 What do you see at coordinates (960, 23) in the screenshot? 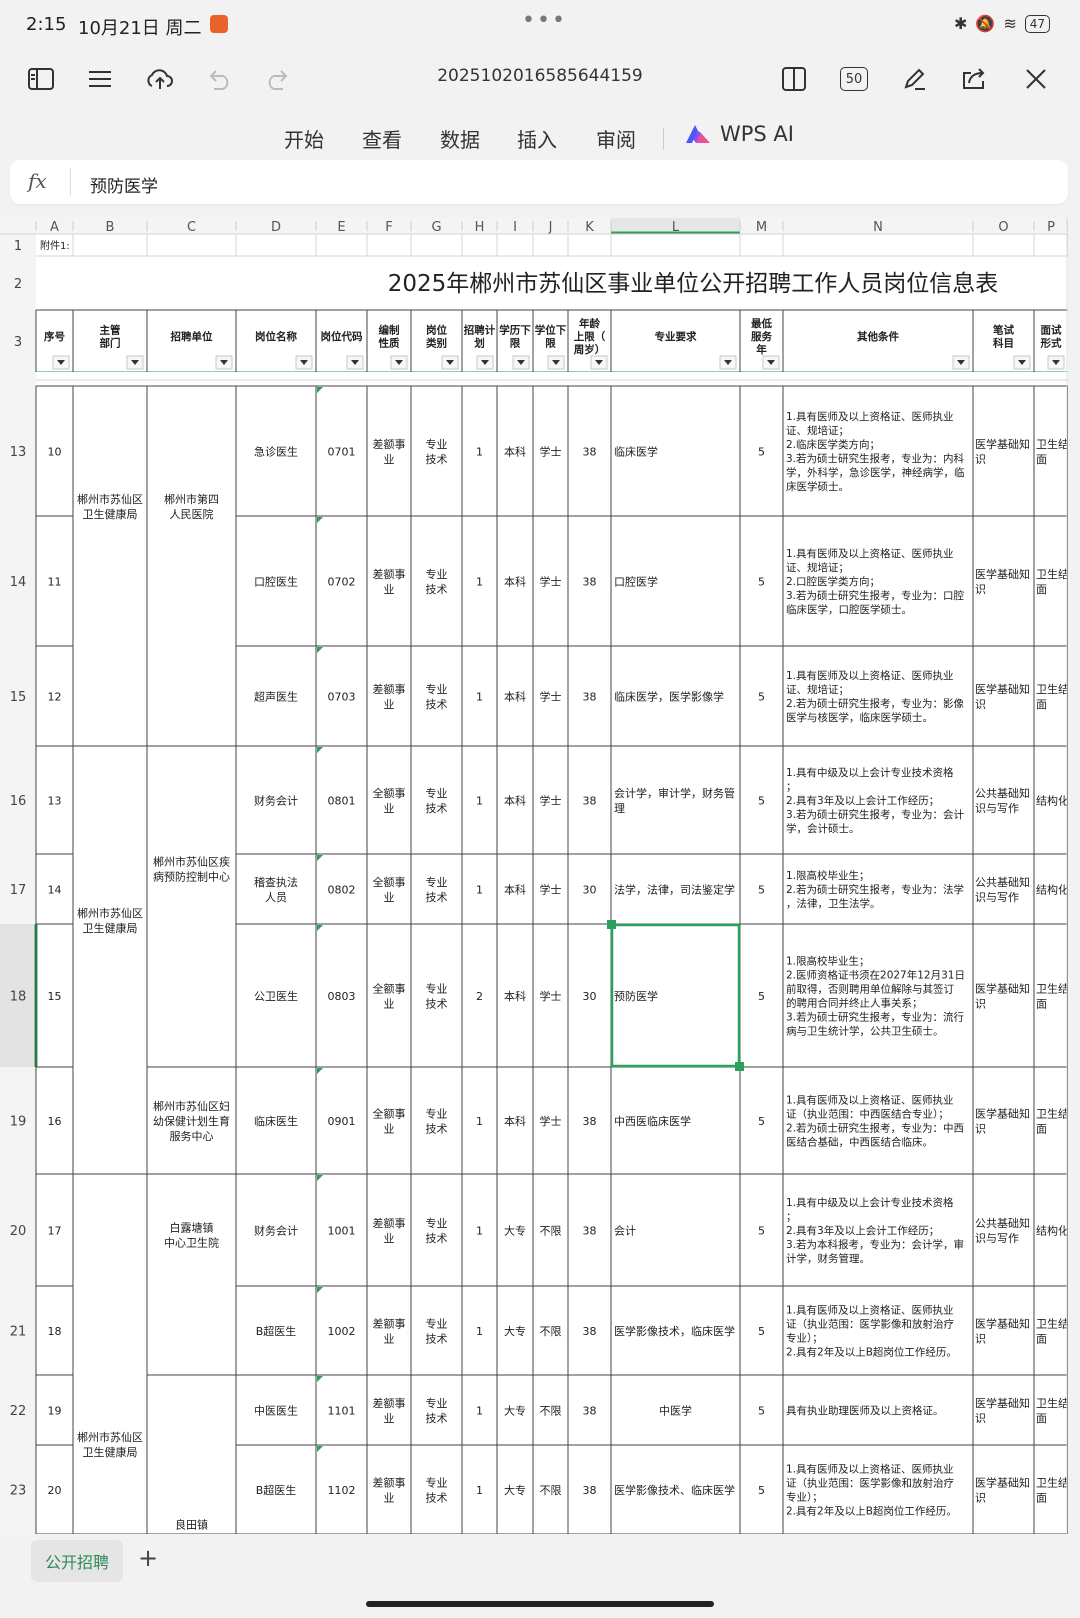
I see `bluetooth-icon: ✱` at bounding box center [960, 23].